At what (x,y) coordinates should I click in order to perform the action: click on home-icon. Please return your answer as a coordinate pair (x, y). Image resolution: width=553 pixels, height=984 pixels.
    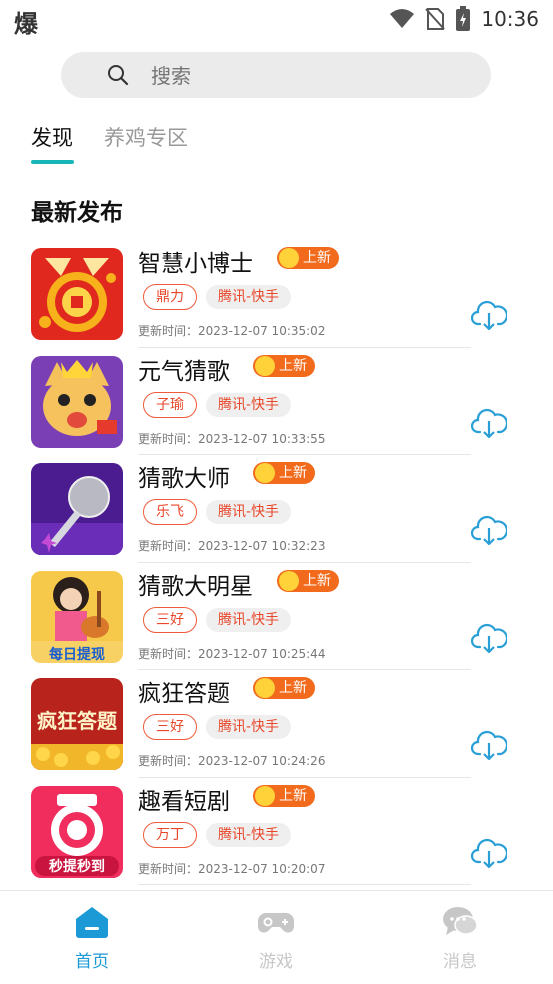
    Looking at the image, I should click on (92, 922).